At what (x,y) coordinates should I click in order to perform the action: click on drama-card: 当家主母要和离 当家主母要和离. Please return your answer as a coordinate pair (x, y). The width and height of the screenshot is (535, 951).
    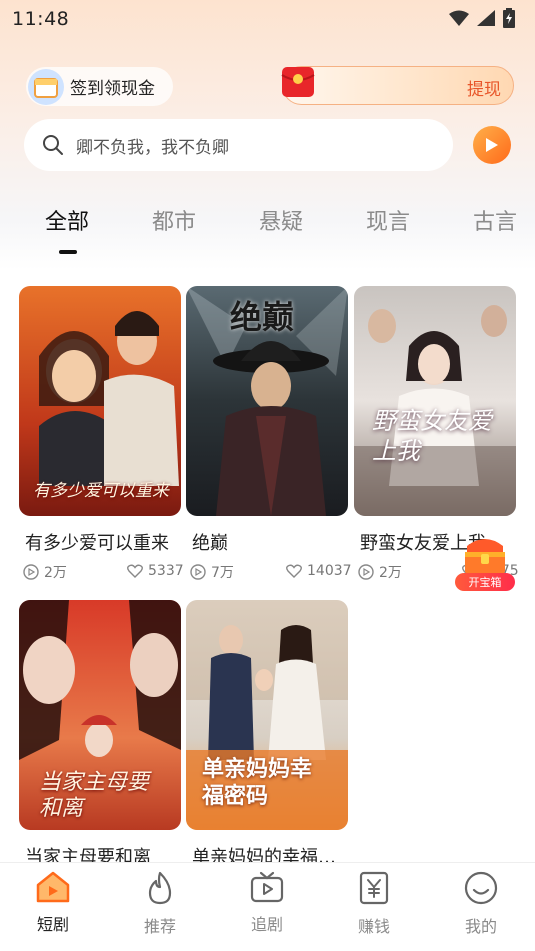
    Looking at the image, I should click on (100, 734).